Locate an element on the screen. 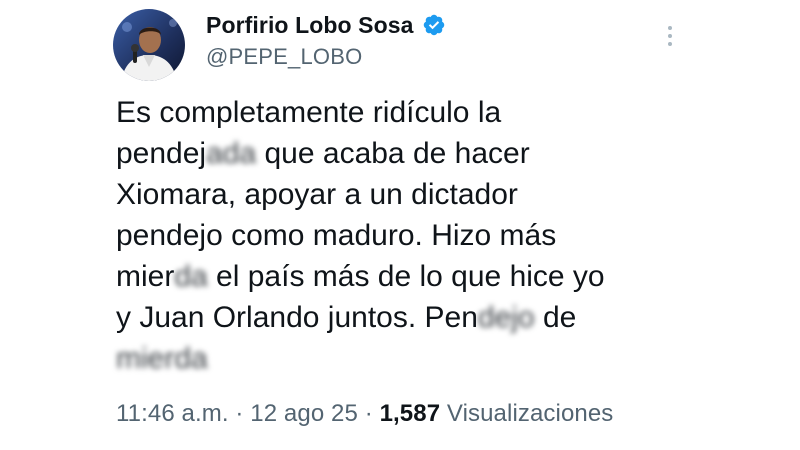 The width and height of the screenshot is (800, 450). tweet-text-segment: de is located at coordinates (555, 317).